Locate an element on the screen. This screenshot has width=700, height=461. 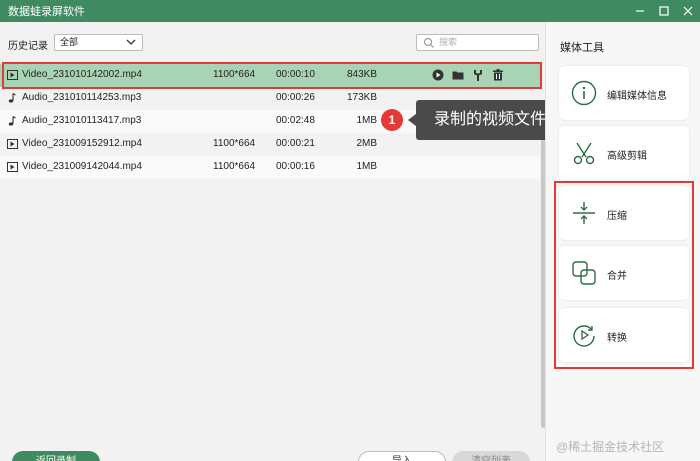
file-name: Video_231009142044.mp4 is located at coordinates (82, 166).